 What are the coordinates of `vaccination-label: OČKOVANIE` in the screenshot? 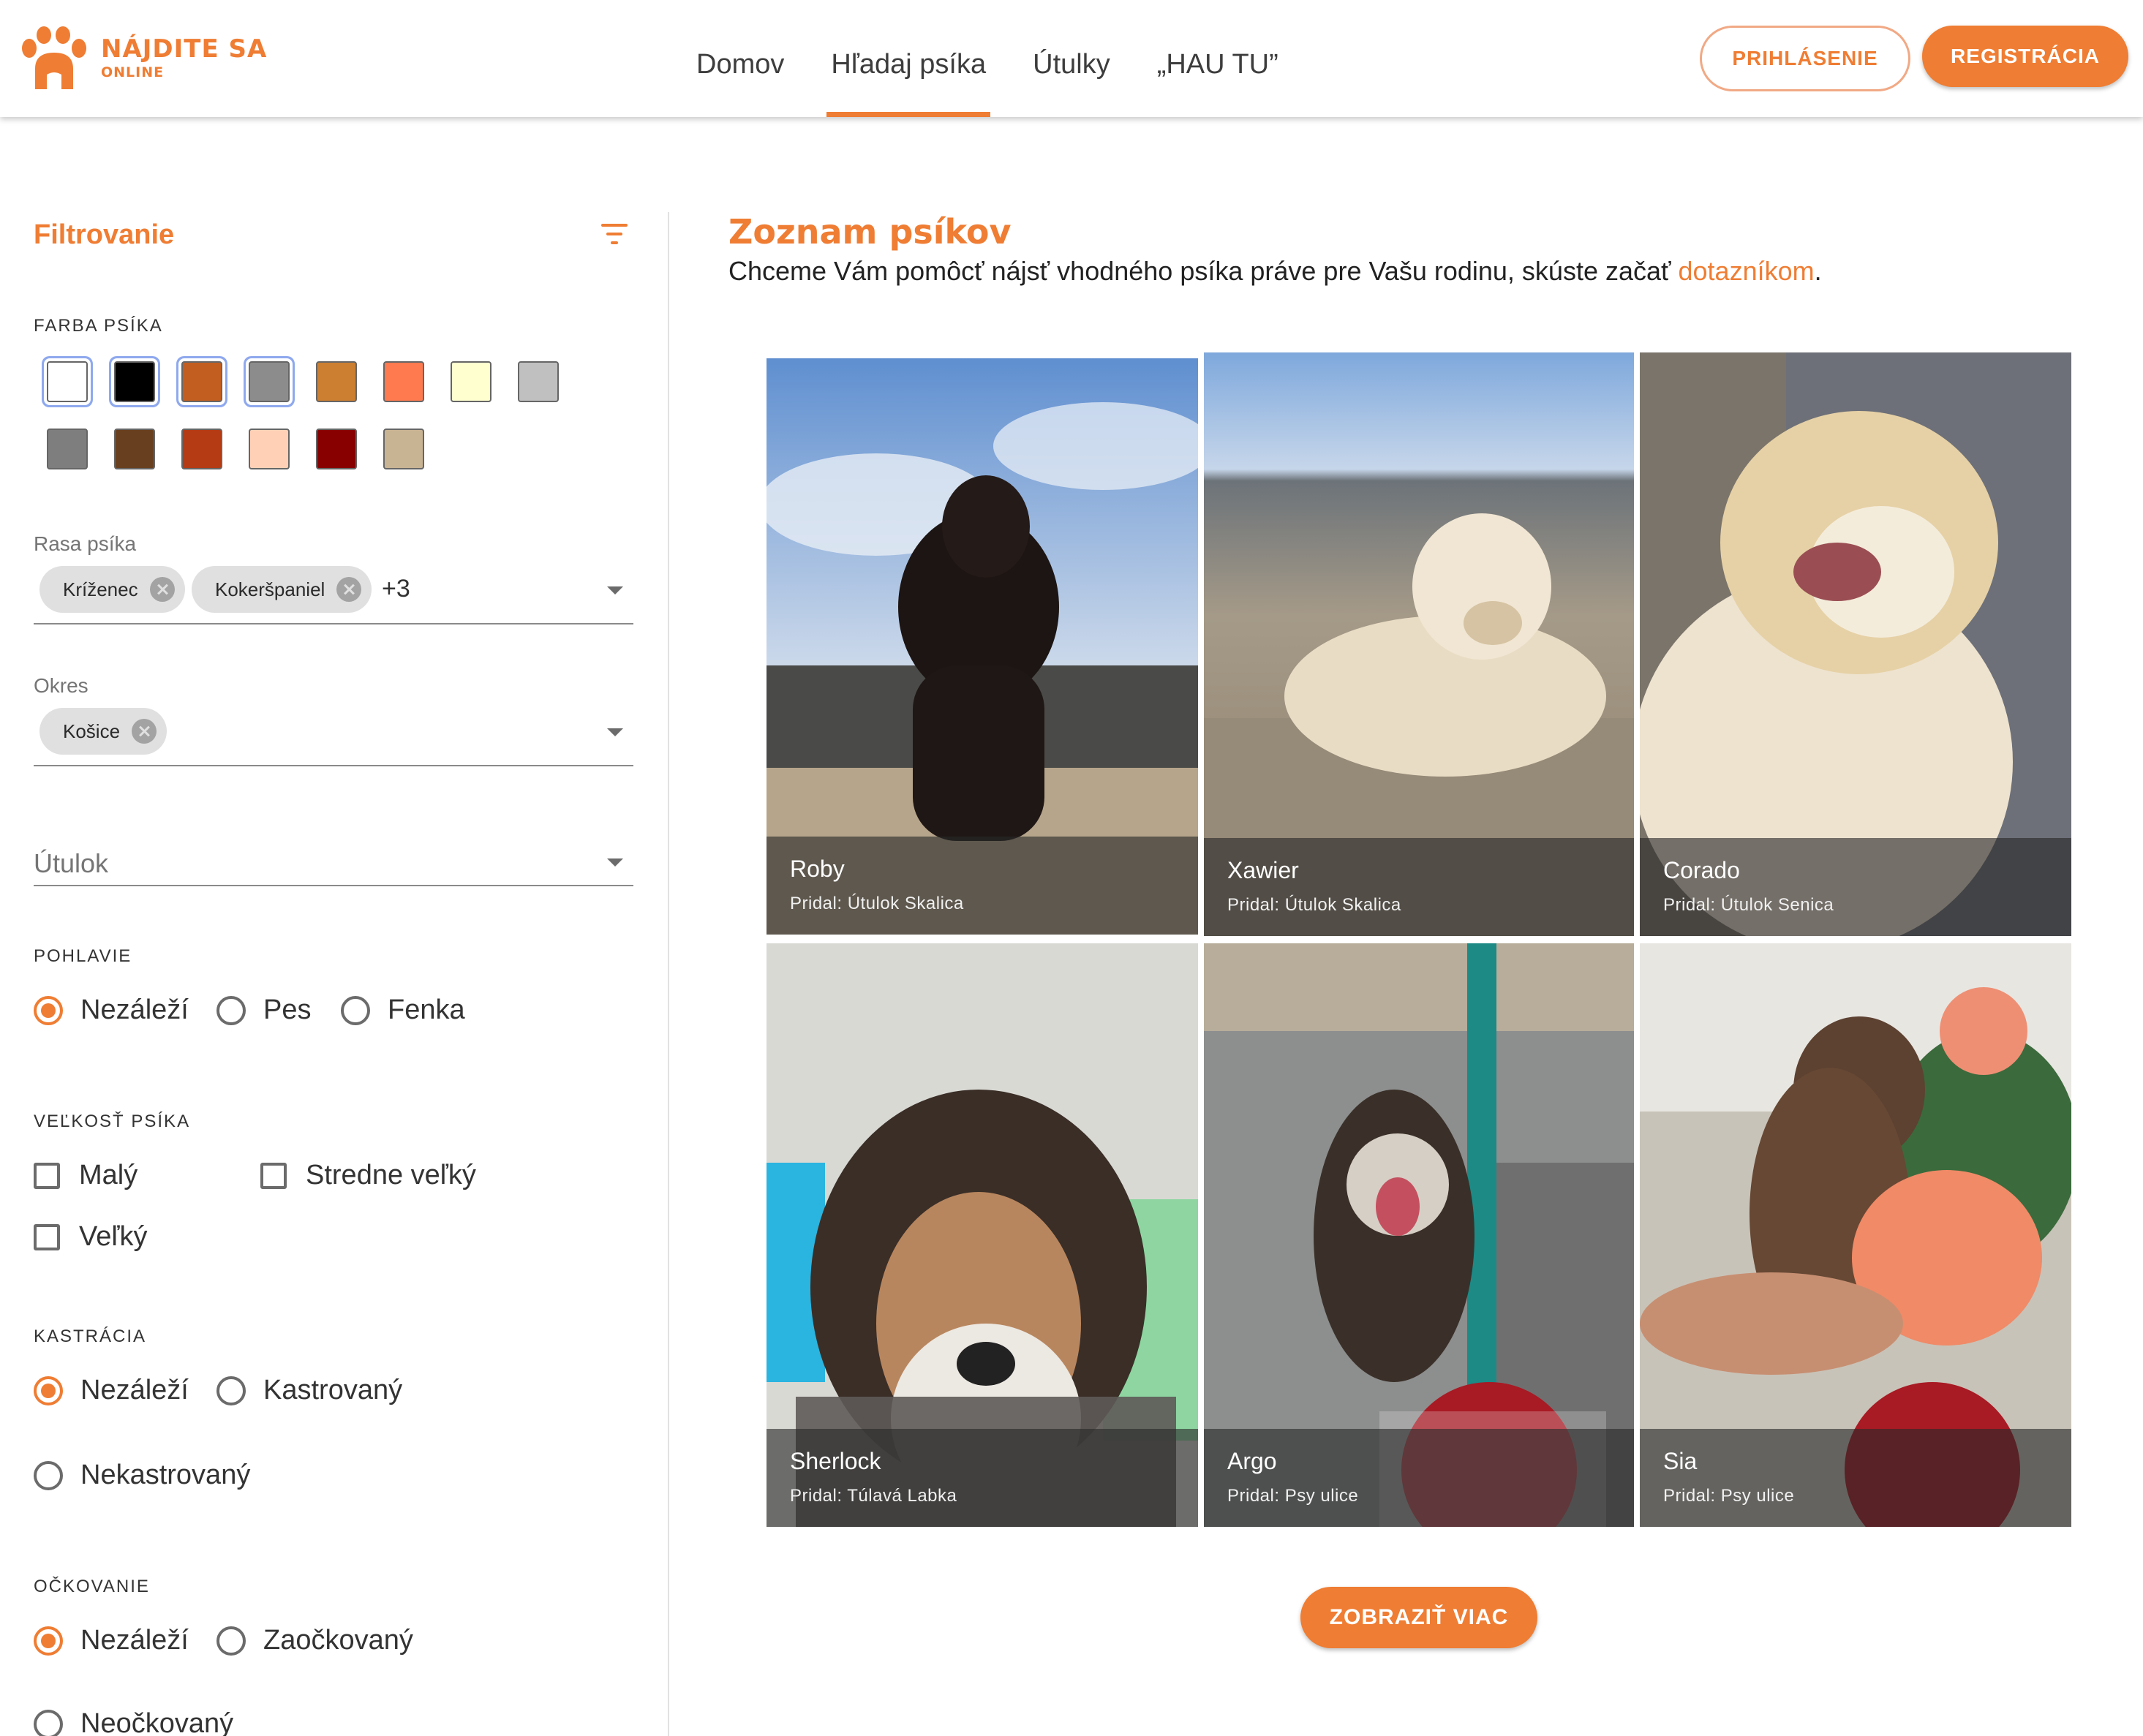 It's located at (92, 1587).